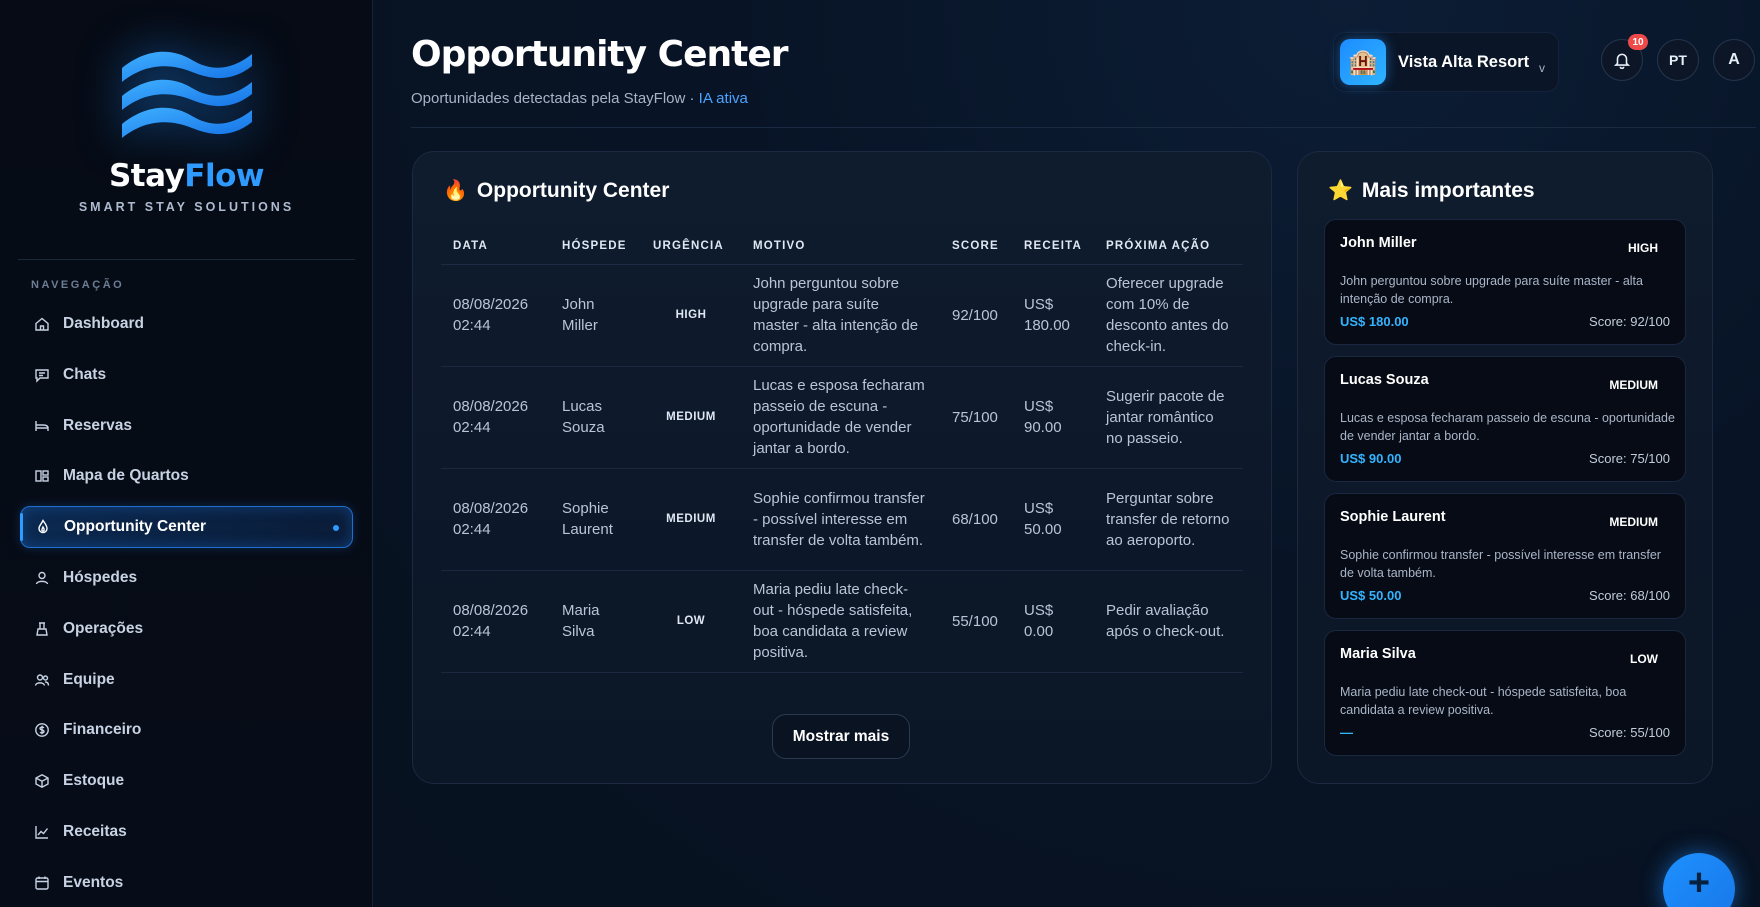 The image size is (1760, 907). Describe the element at coordinates (78, 285) in the screenshot. I see `nav-section-title: NAVEGAÇÃO` at that location.